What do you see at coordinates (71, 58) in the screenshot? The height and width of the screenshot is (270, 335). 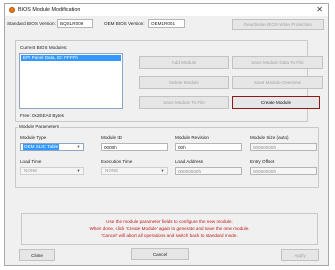 I see `list-item: EPI Panel Data, ID: FFFFh` at bounding box center [71, 58].